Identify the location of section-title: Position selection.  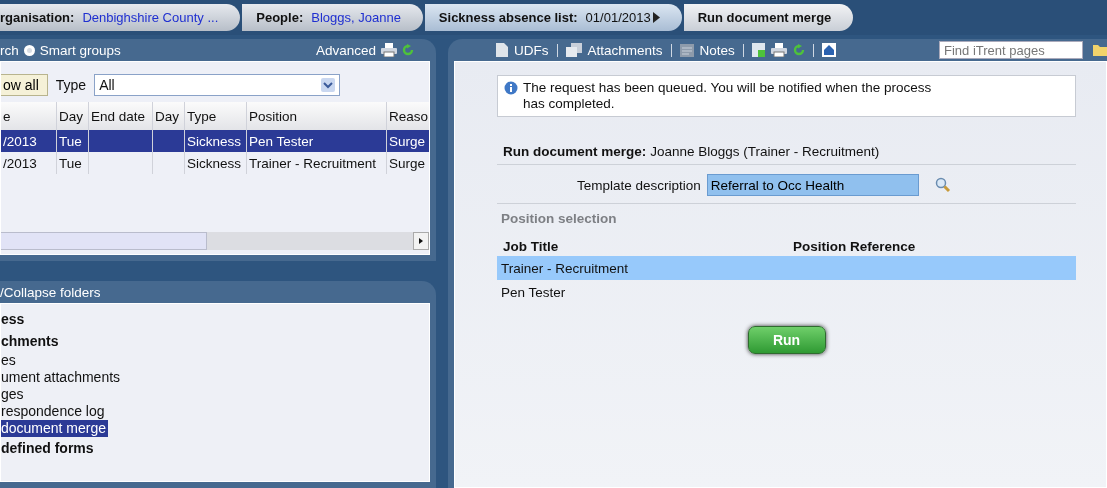
(559, 218).